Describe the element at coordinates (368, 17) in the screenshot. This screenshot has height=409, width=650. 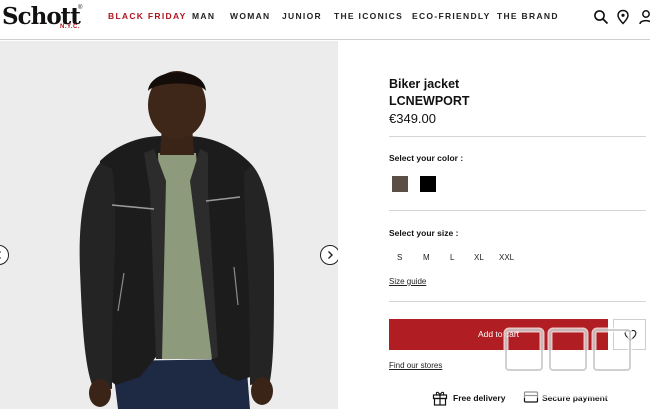
I see `nav-the-iconics: THE ICONICS` at that location.